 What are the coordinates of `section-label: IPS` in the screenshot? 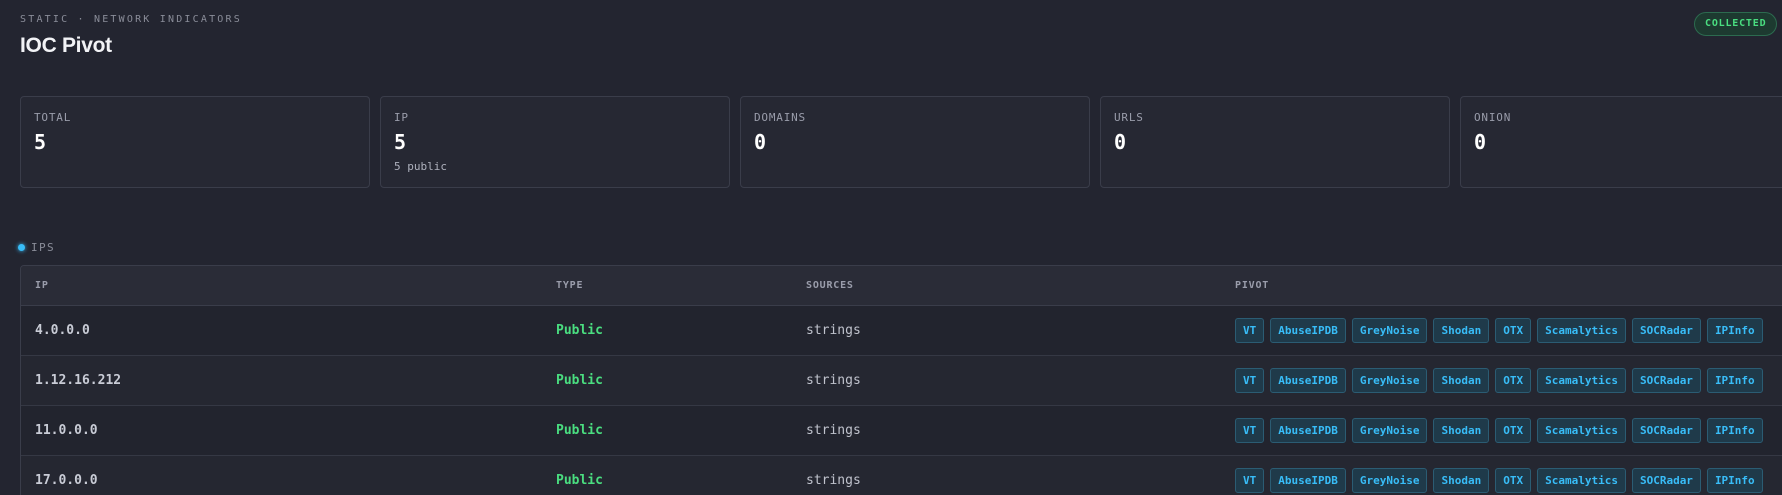 It's located at (43, 247).